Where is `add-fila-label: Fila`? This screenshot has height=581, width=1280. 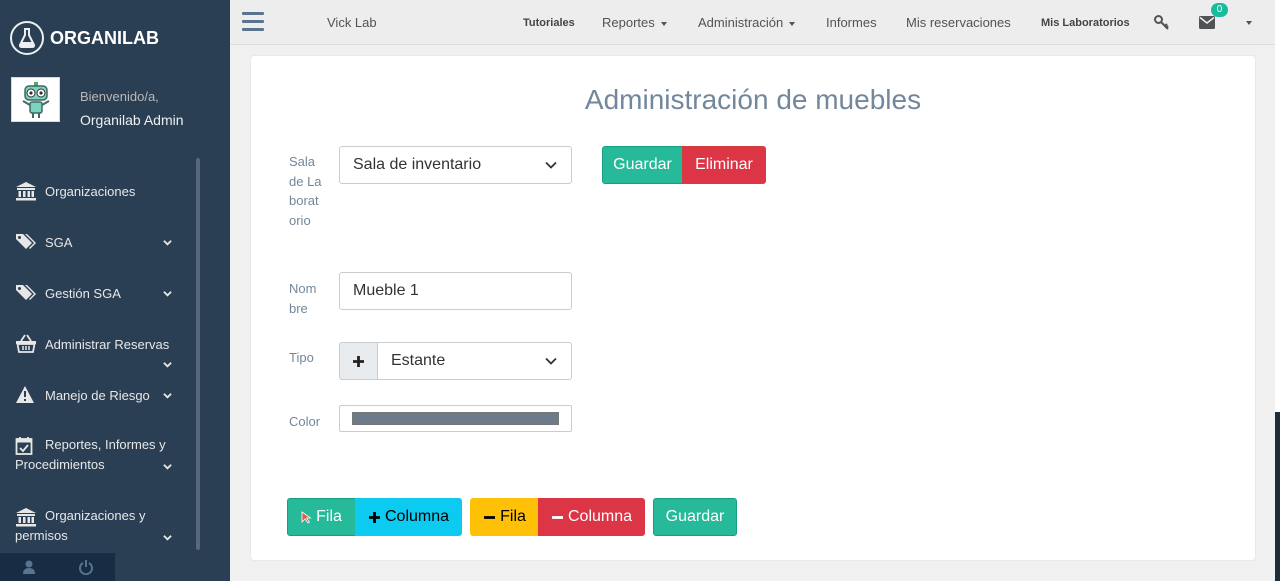
add-fila-label: Fila is located at coordinates (329, 516).